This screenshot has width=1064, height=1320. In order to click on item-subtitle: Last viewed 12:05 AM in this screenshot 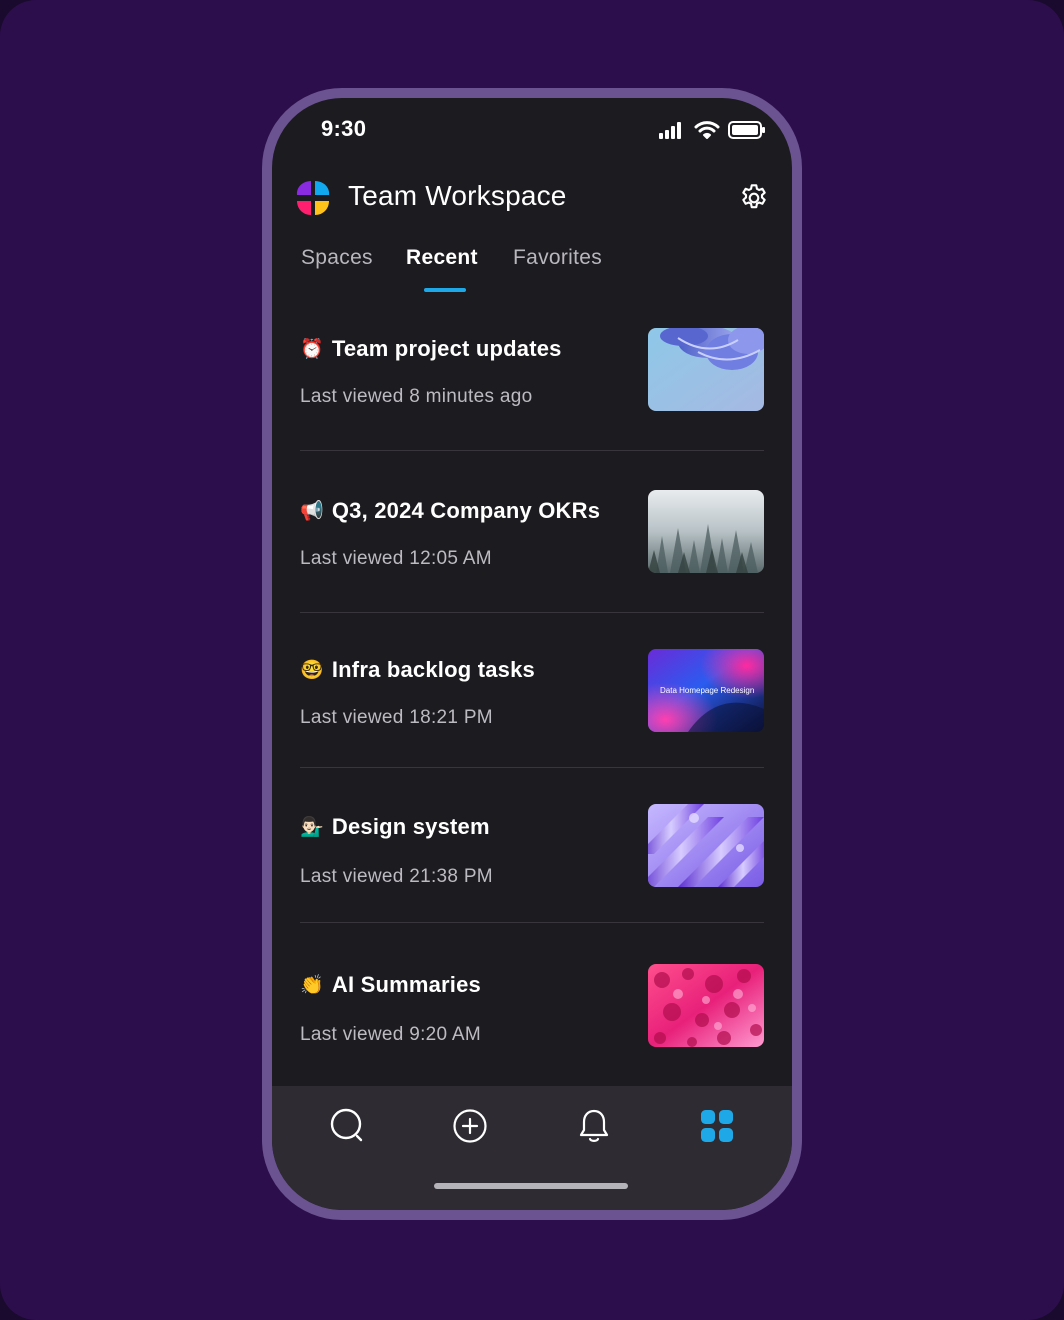, I will do `click(396, 558)`.